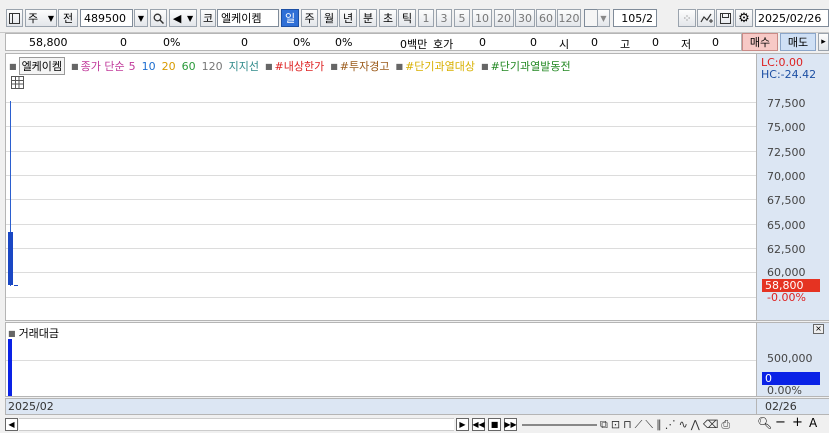 This screenshot has height=433, width=829. I want to click on save-button, so click(725, 18).